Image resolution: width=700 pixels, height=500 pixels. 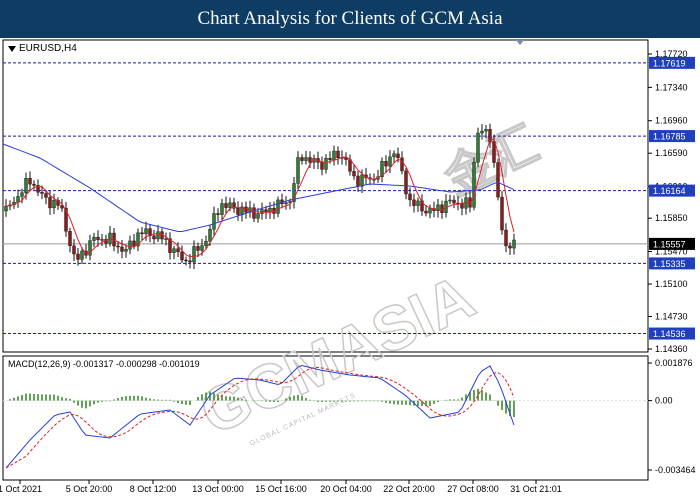 I want to click on price-axis-label: 1.17340, so click(x=671, y=87).